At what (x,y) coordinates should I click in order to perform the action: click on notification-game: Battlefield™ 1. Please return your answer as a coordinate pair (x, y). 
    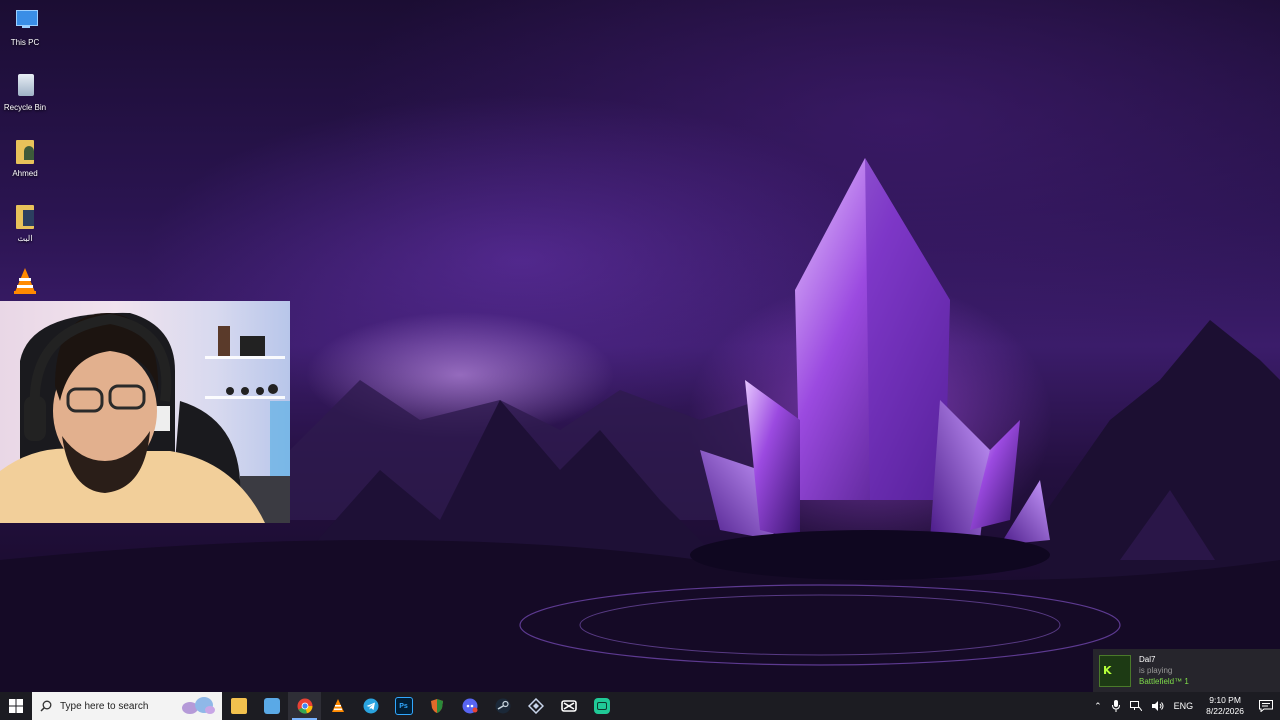
    Looking at the image, I should click on (1164, 681).